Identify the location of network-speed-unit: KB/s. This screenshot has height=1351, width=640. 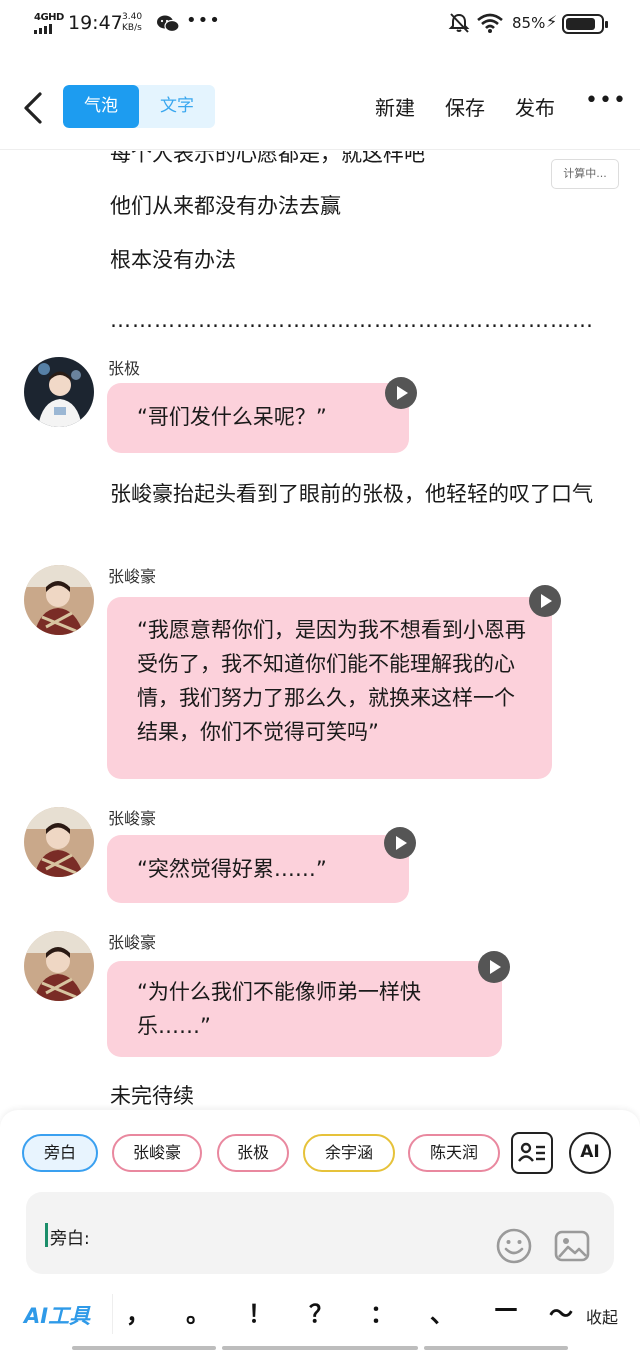
(132, 28).